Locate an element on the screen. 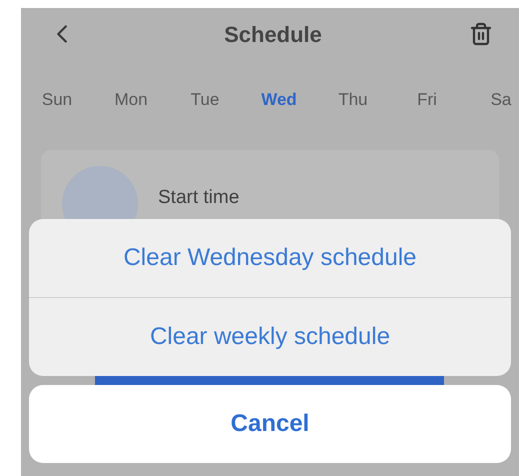 This screenshot has width=519, height=476. day-tab: Mon is located at coordinates (131, 100).